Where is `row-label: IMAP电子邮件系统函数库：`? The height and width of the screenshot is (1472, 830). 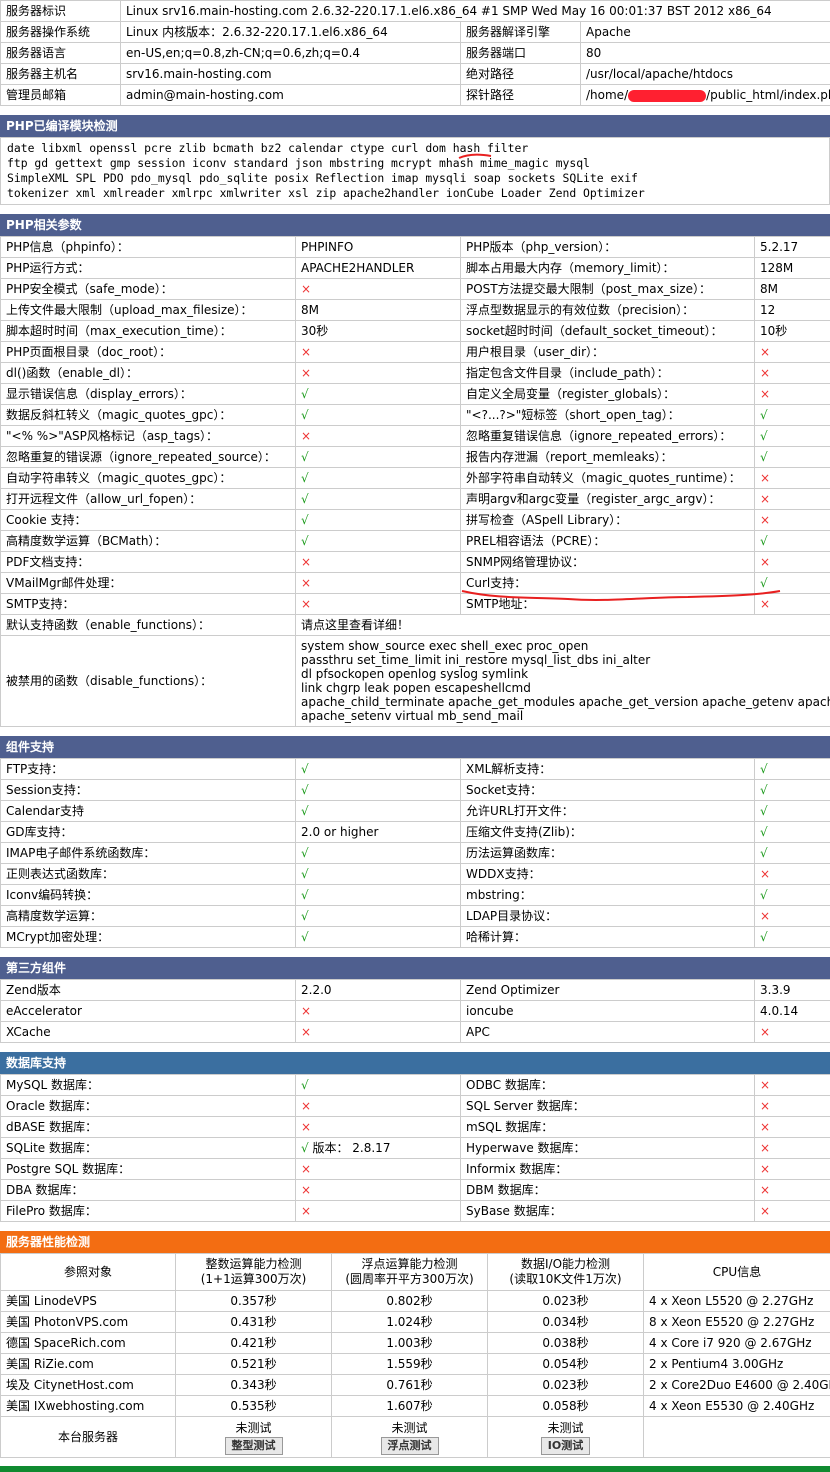 row-label: IMAP电子邮件系统函数库： is located at coordinates (148, 853).